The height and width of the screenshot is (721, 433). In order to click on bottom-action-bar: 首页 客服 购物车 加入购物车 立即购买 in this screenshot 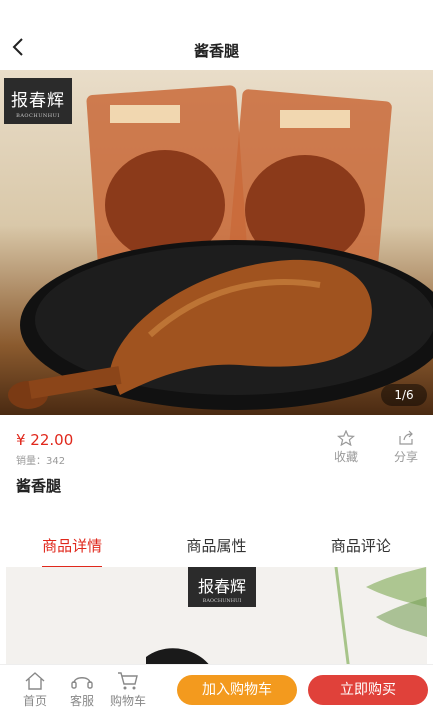, I will do `click(216, 692)`.